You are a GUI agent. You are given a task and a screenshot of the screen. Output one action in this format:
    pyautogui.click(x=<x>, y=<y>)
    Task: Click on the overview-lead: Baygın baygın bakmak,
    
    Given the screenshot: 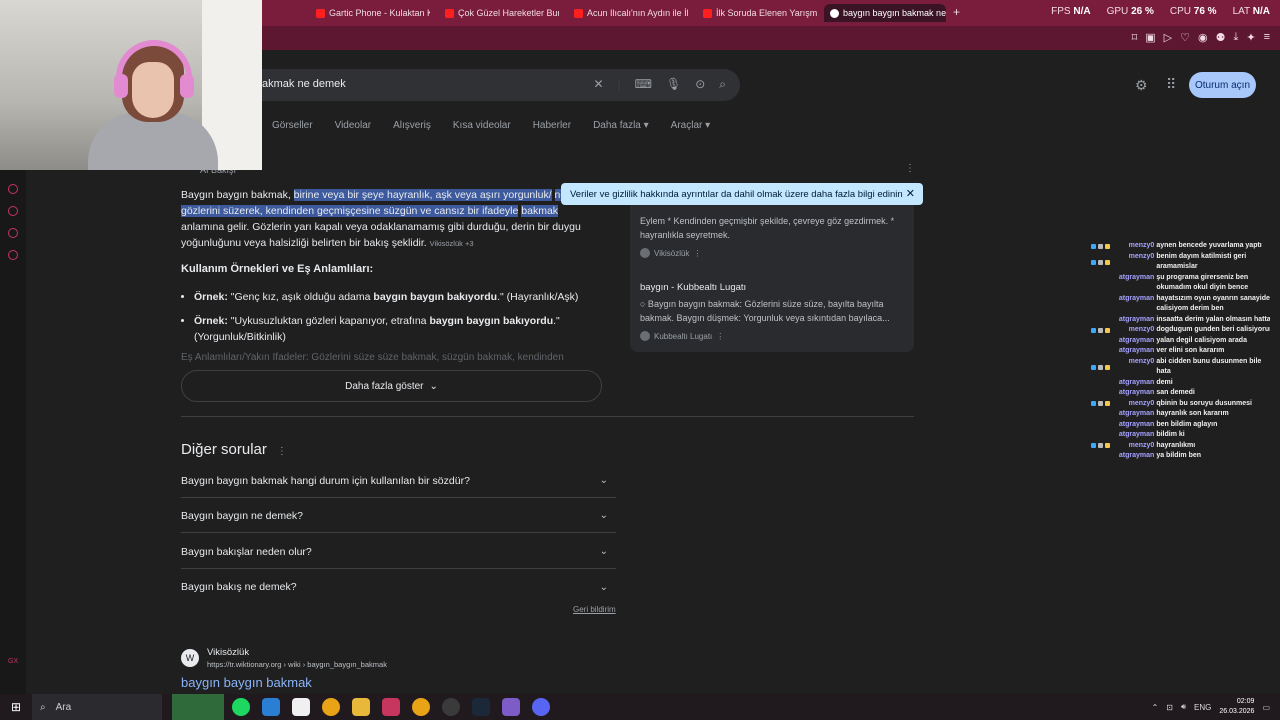 What is the action you would take?
    pyautogui.click(x=236, y=195)
    